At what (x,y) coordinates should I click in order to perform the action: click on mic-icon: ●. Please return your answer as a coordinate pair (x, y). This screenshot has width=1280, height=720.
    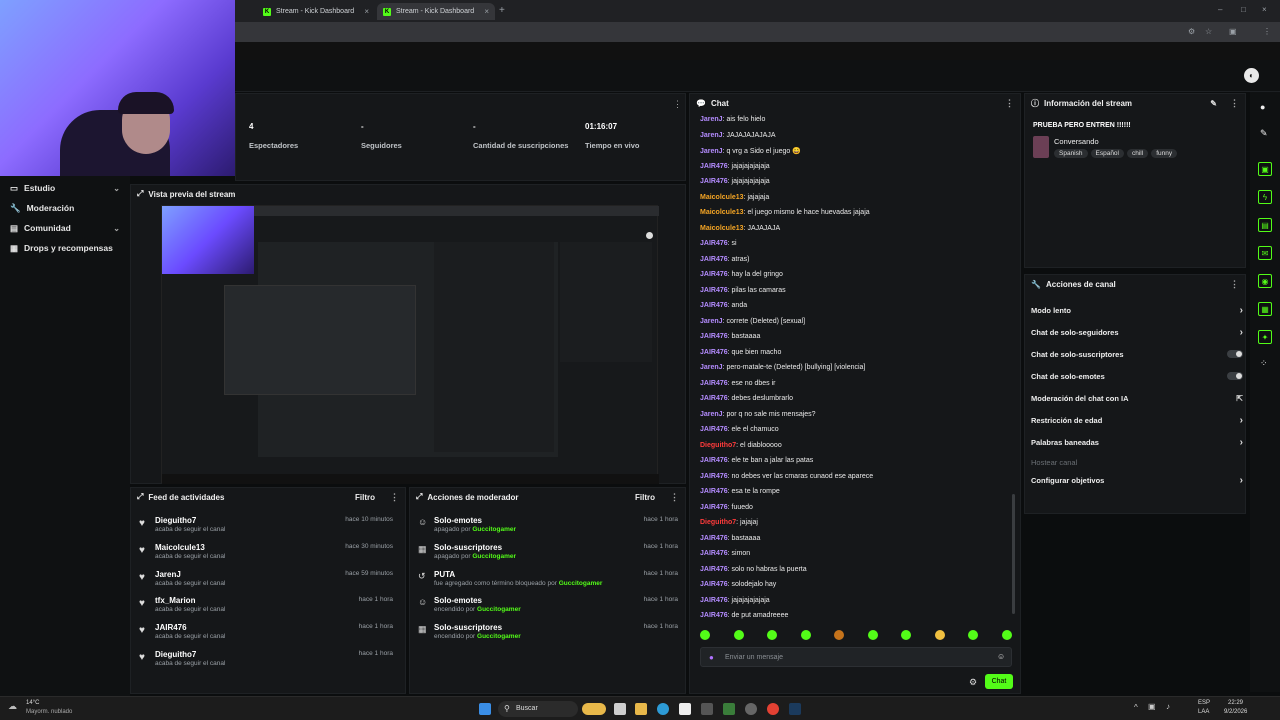
    Looking at the image, I should click on (711, 657).